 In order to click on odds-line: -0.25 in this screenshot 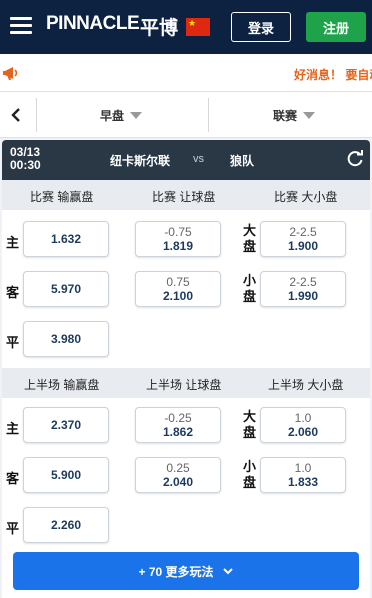, I will do `click(178, 418)`.